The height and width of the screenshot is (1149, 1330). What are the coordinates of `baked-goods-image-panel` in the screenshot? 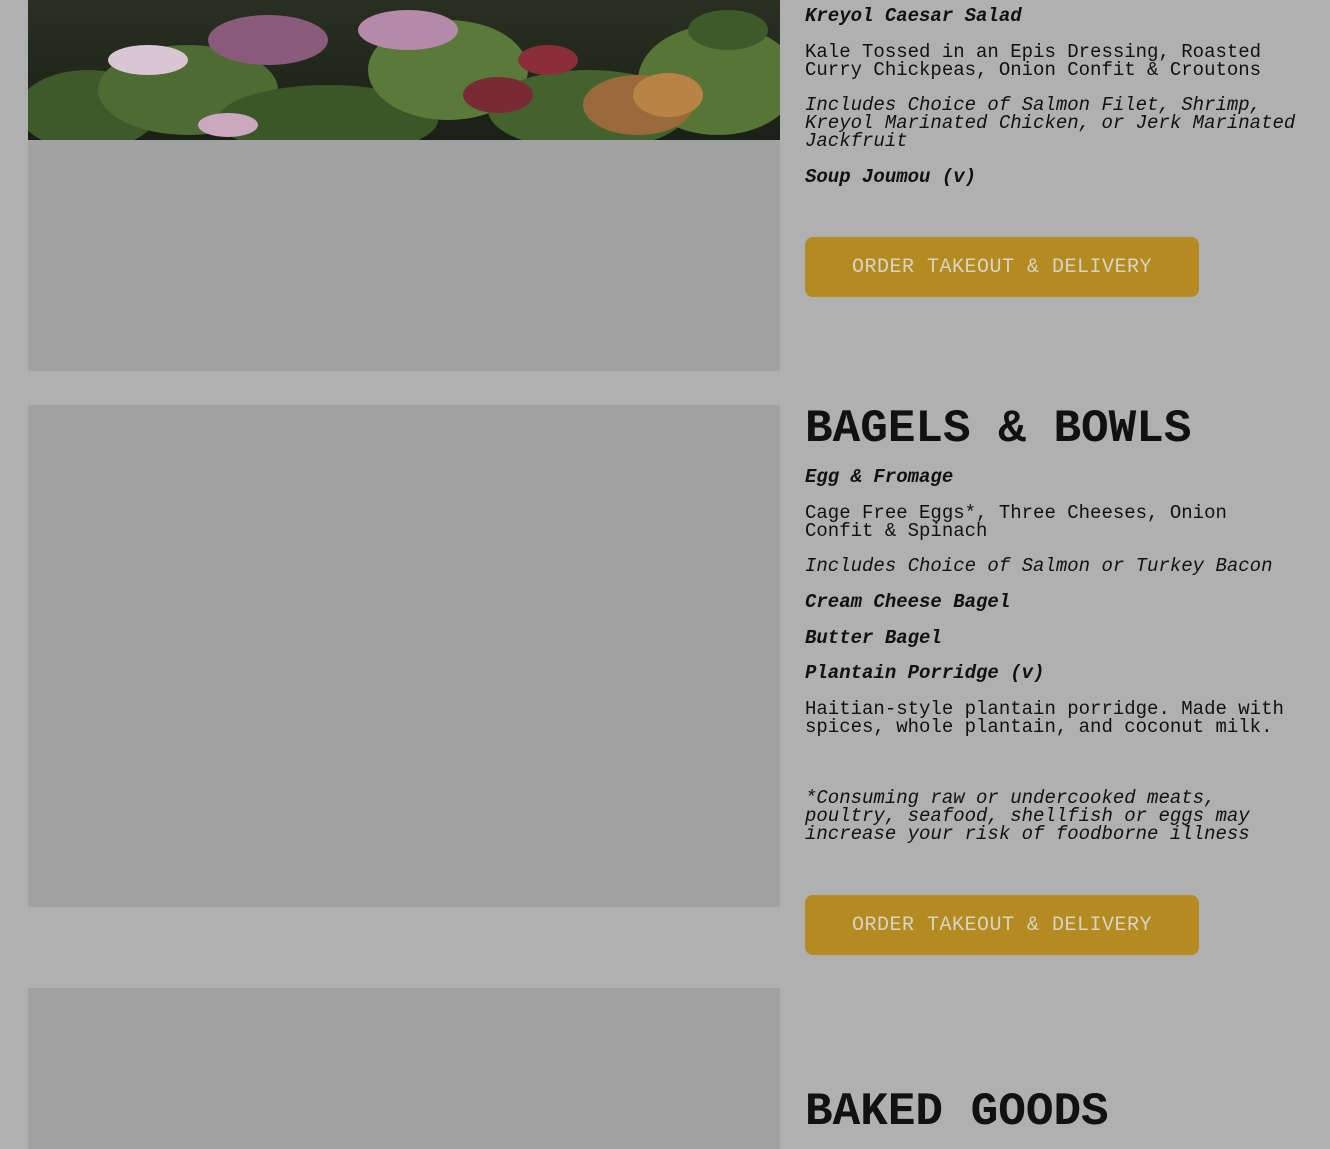 It's located at (404, 1068).